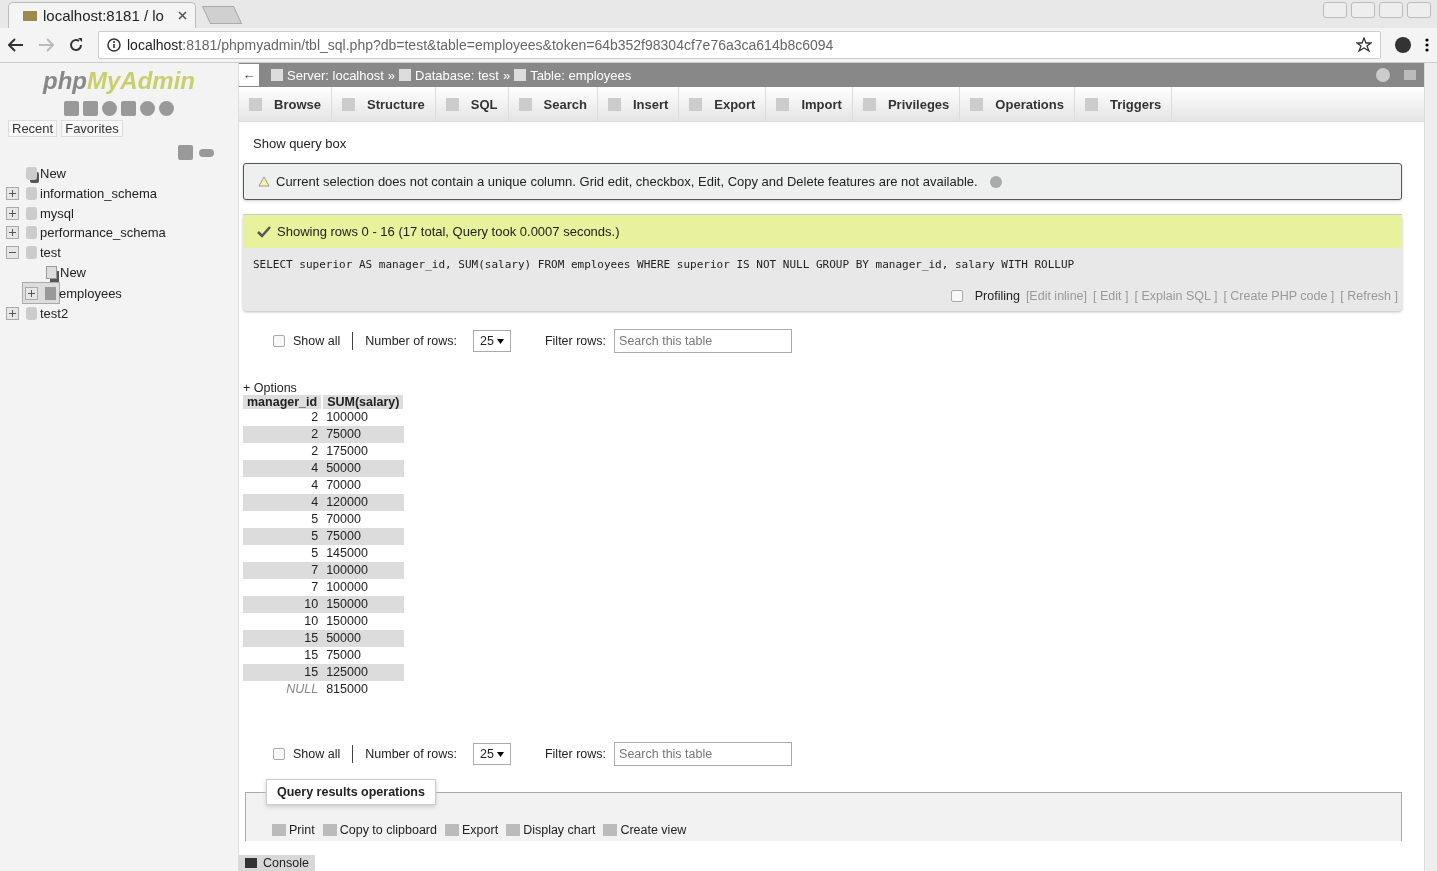 The width and height of the screenshot is (1437, 871). What do you see at coordinates (822, 231) in the screenshot?
I see `success-message: Showing rows 0 - 16 (17 total, Query took 0.0007 seconds.)` at bounding box center [822, 231].